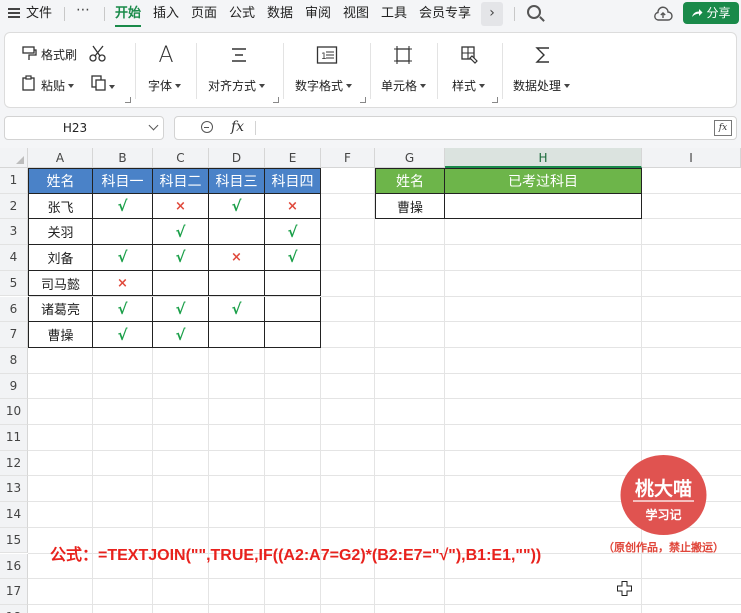  Describe the element at coordinates (181, 181) in the screenshot. I see `table1-header-2: 科目二` at that location.